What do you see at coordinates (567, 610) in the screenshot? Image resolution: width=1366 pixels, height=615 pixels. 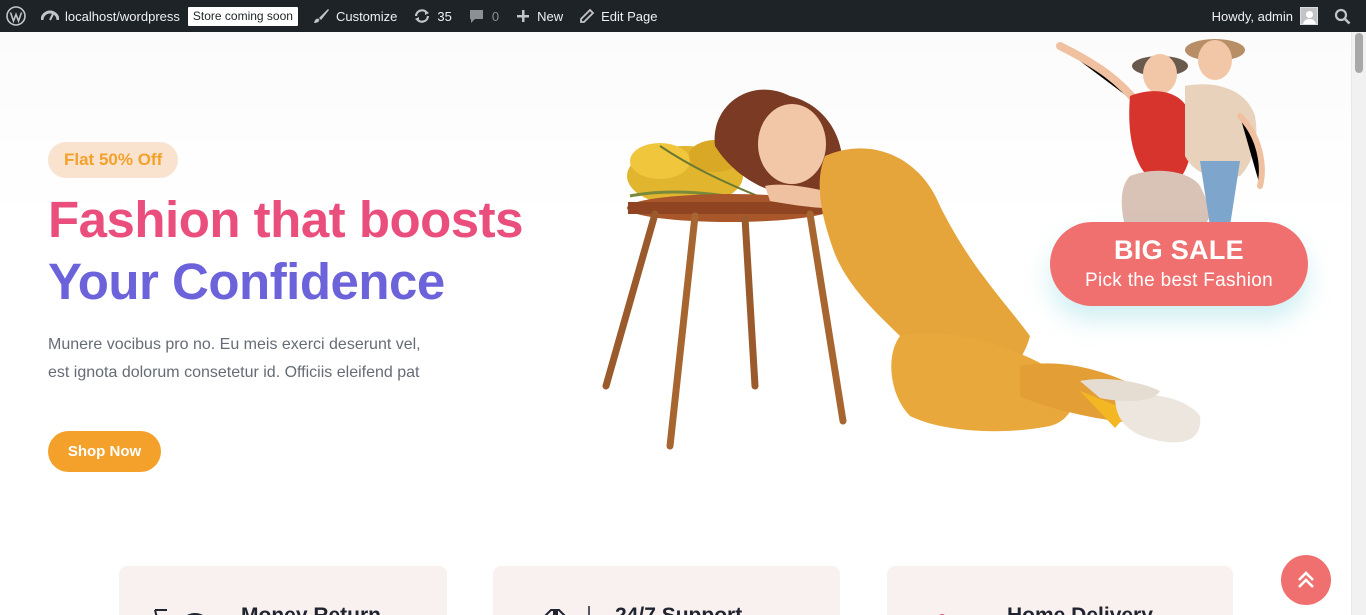 I see `support-icon` at bounding box center [567, 610].